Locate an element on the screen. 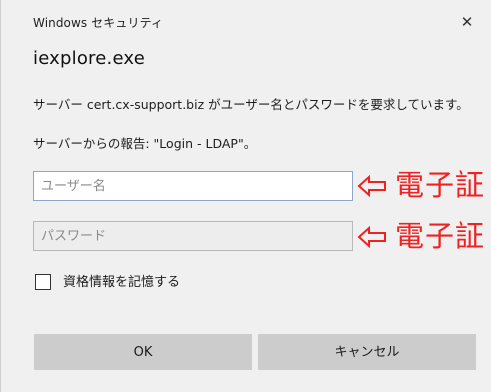 The width and height of the screenshot is (491, 392). username-input is located at coordinates (193, 186).